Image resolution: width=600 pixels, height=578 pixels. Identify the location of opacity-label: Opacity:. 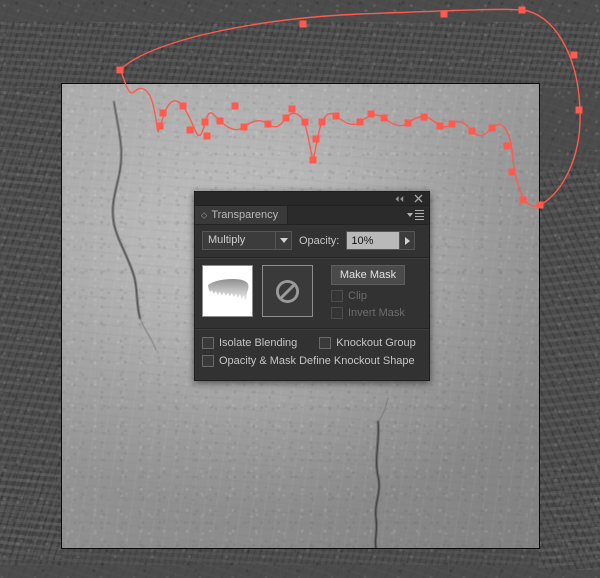
(319, 240).